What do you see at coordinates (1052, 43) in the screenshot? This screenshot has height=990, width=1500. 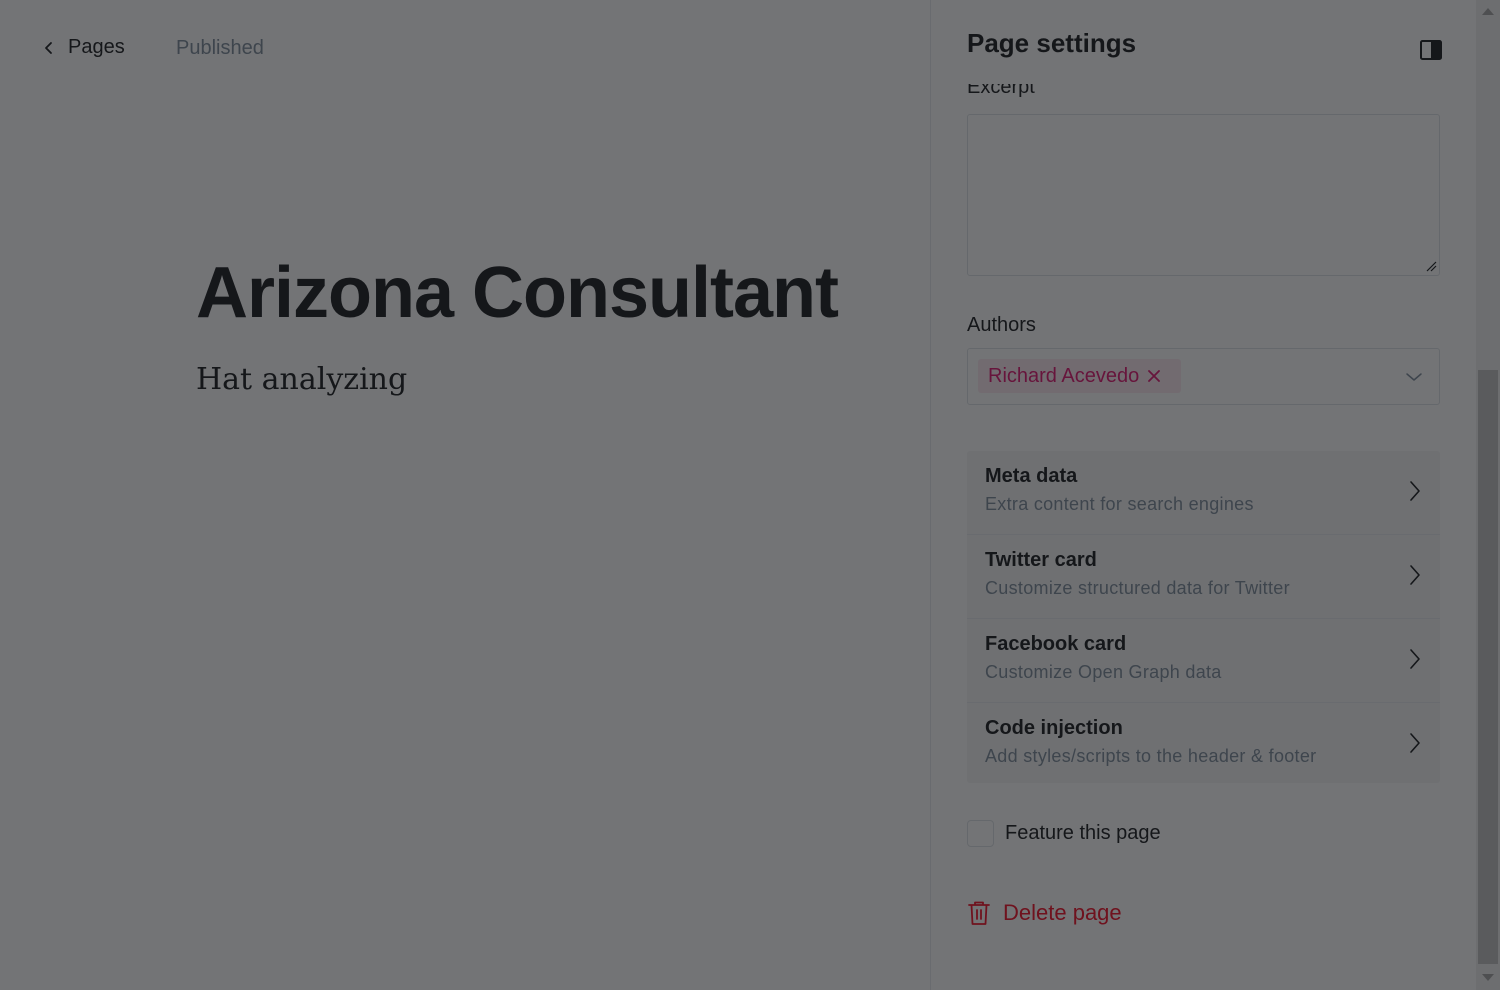 I see `panel-title: Page settings` at bounding box center [1052, 43].